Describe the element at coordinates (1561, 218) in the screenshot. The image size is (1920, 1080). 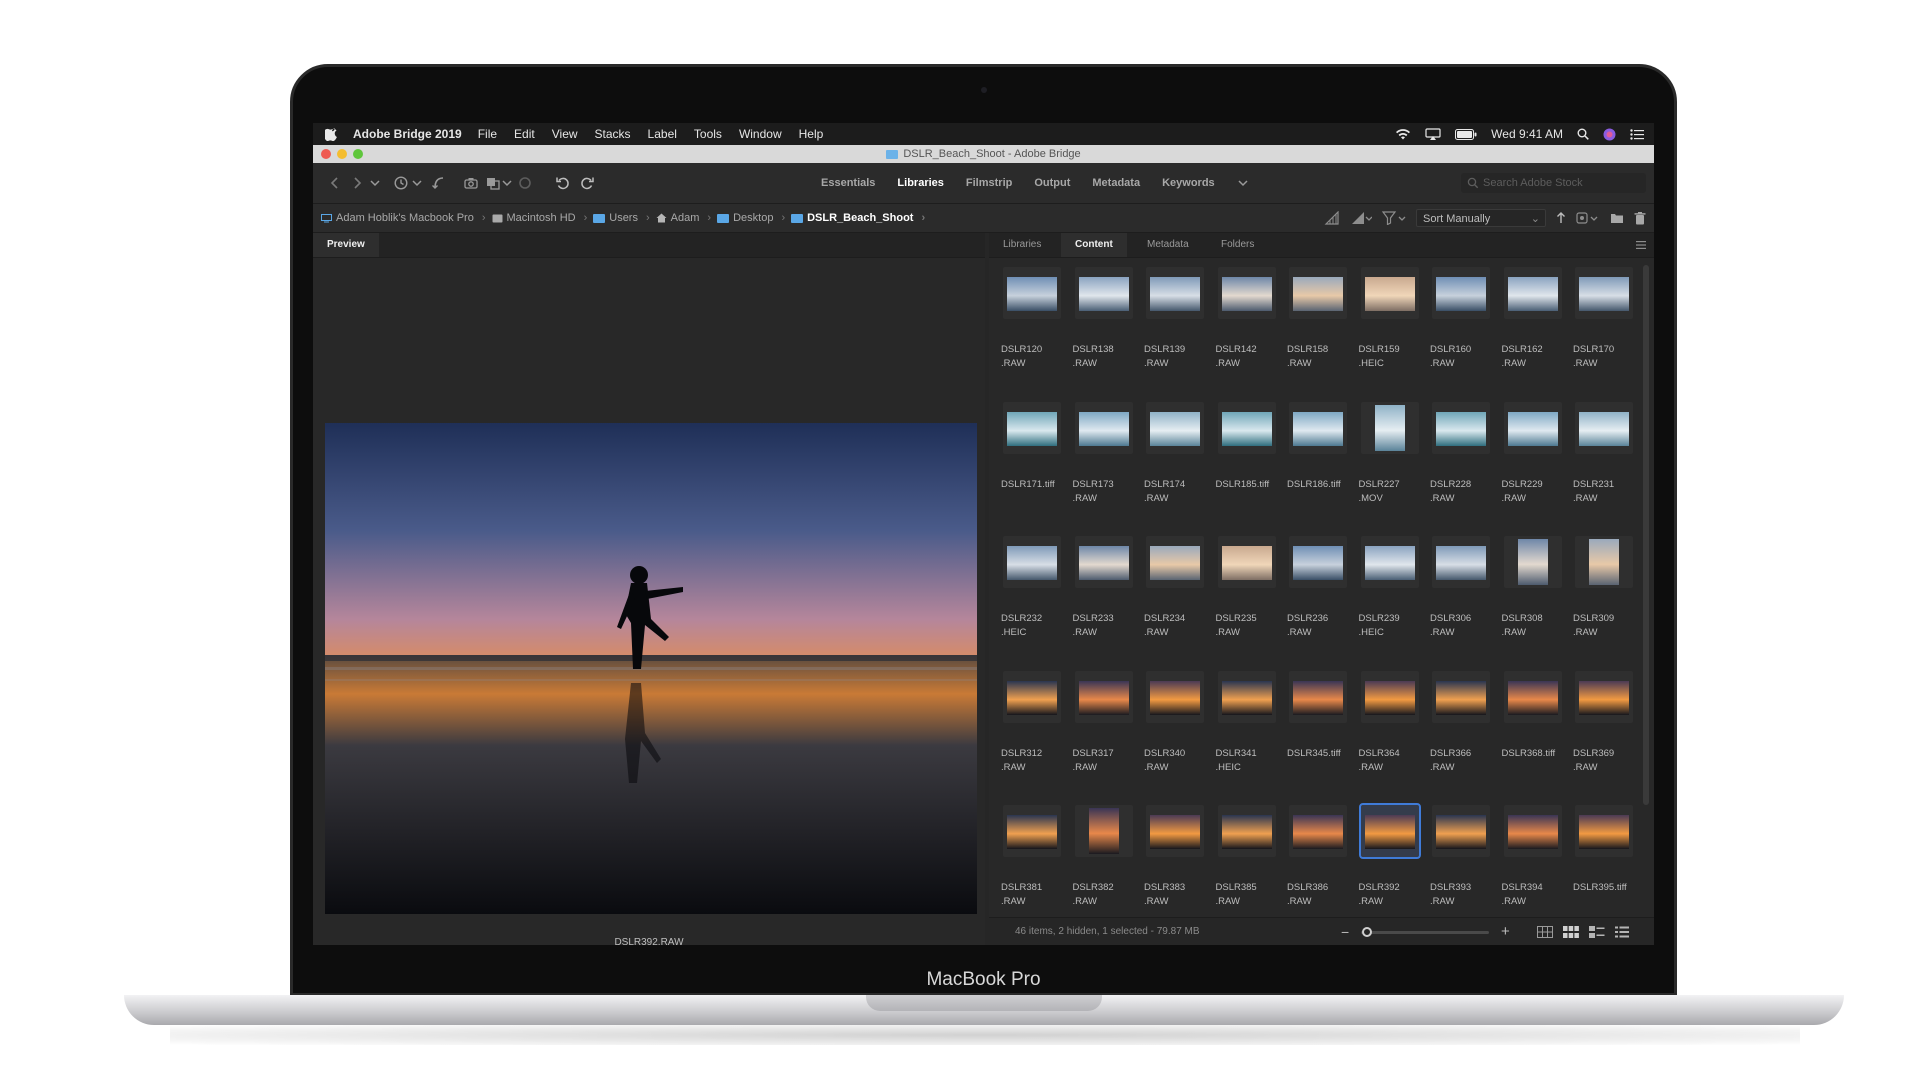
I see `sort-ascending-icon` at that location.